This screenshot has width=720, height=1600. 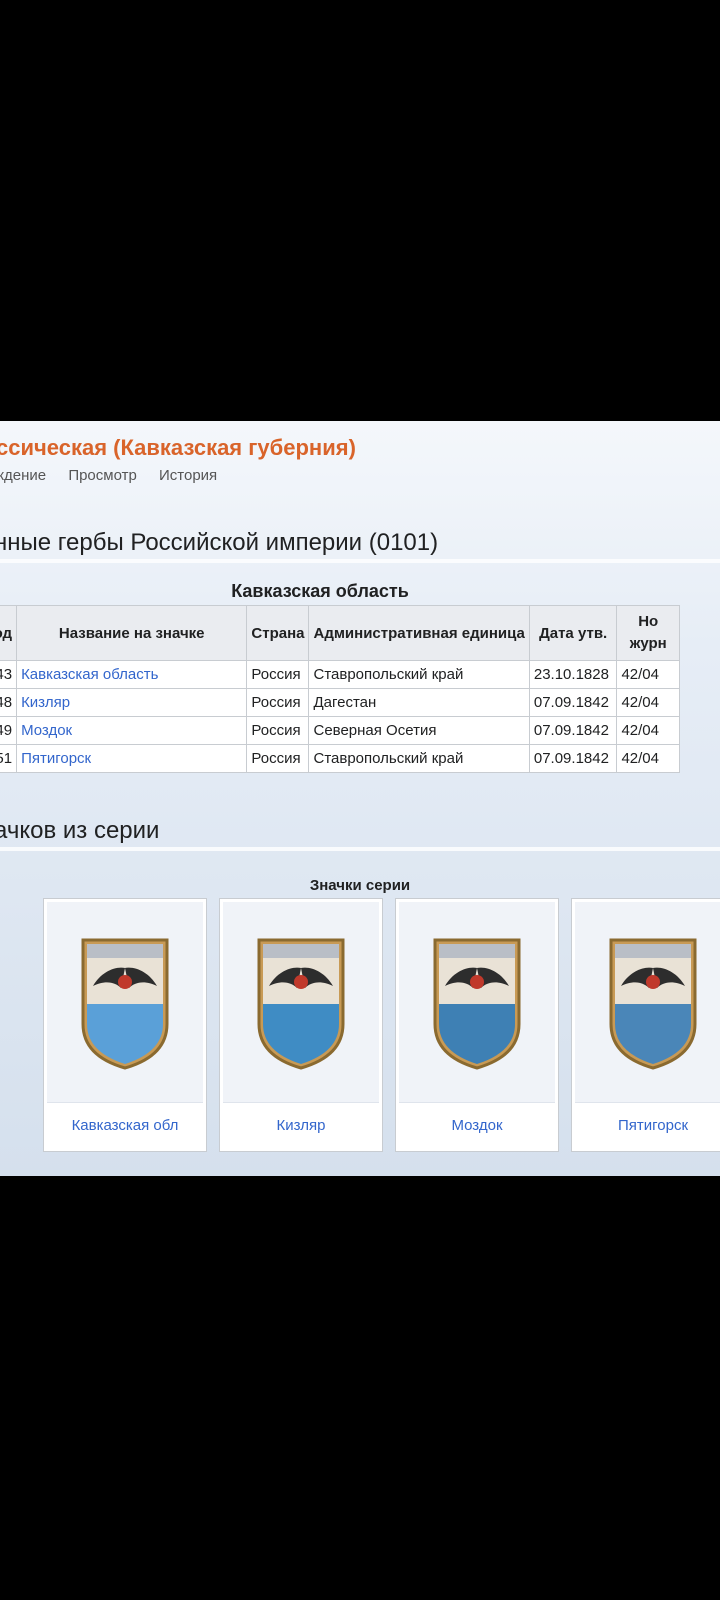 What do you see at coordinates (648, 633) in the screenshot?
I see `col-journal: Но журн` at bounding box center [648, 633].